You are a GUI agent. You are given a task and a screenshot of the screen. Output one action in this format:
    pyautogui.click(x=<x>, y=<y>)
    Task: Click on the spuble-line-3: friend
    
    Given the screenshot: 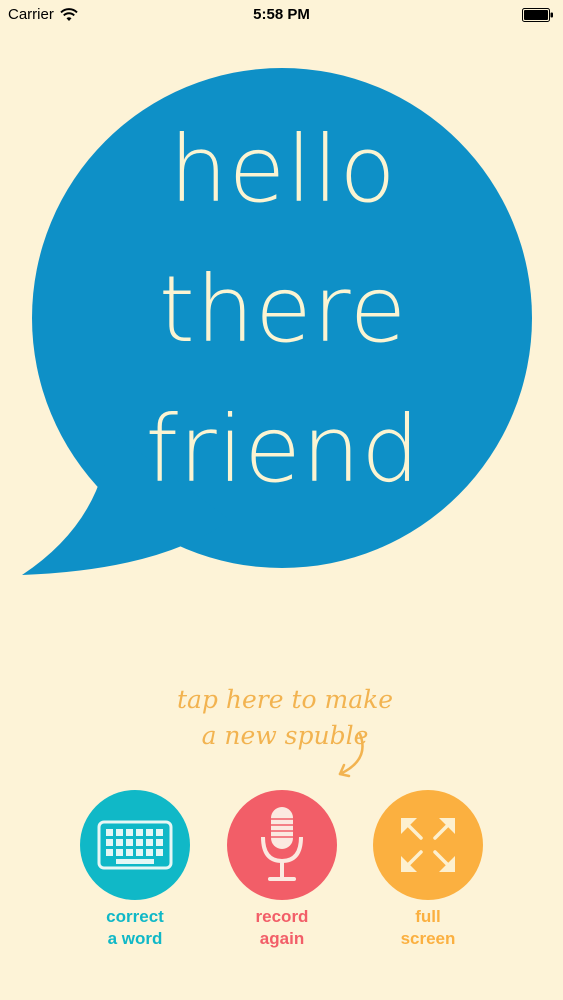 What is the action you would take?
    pyautogui.click(x=283, y=449)
    